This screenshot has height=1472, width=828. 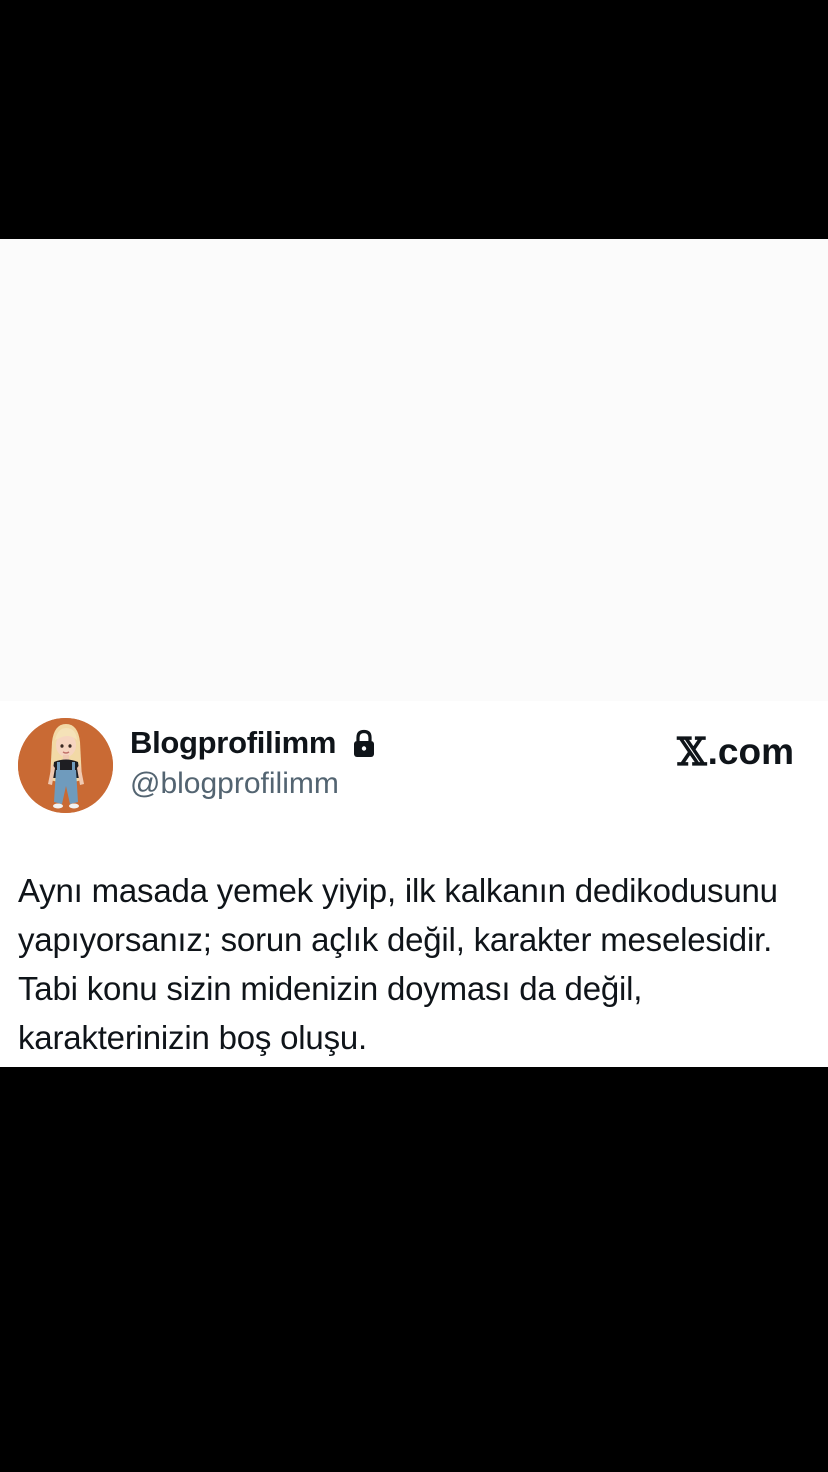 What do you see at coordinates (364, 743) in the screenshot?
I see `lock-icon` at bounding box center [364, 743].